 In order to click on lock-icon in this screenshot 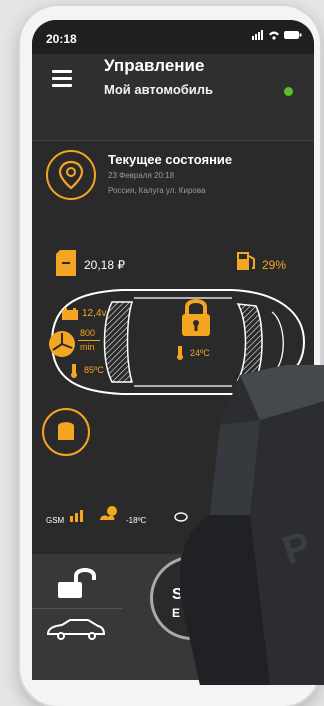, I will do `click(196, 317)`.